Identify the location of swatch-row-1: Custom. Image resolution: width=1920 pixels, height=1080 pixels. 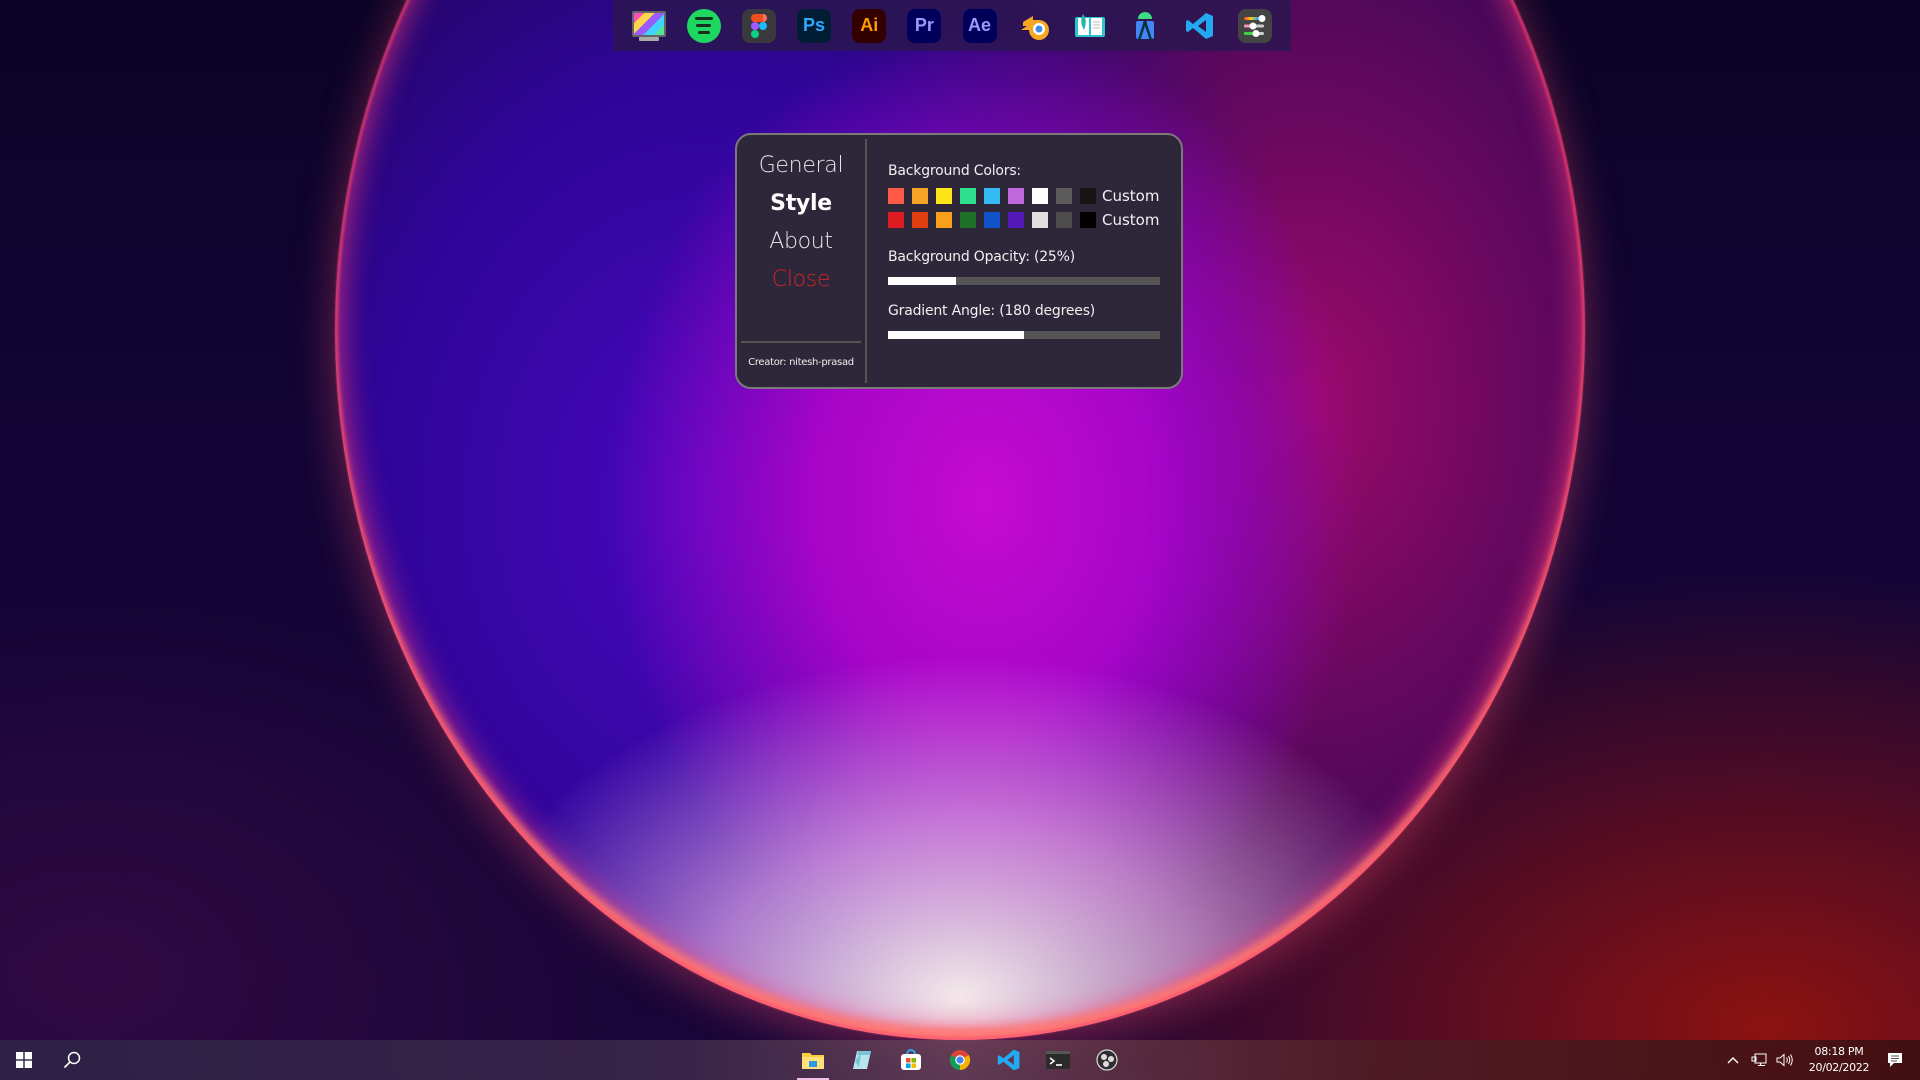
(1034, 196).